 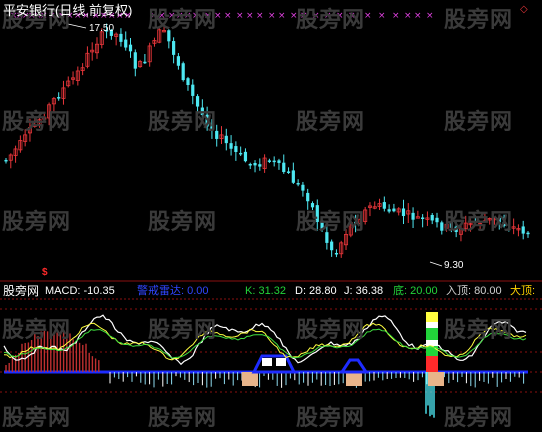 I want to click on high-price-label: 17.50, so click(x=102, y=28).